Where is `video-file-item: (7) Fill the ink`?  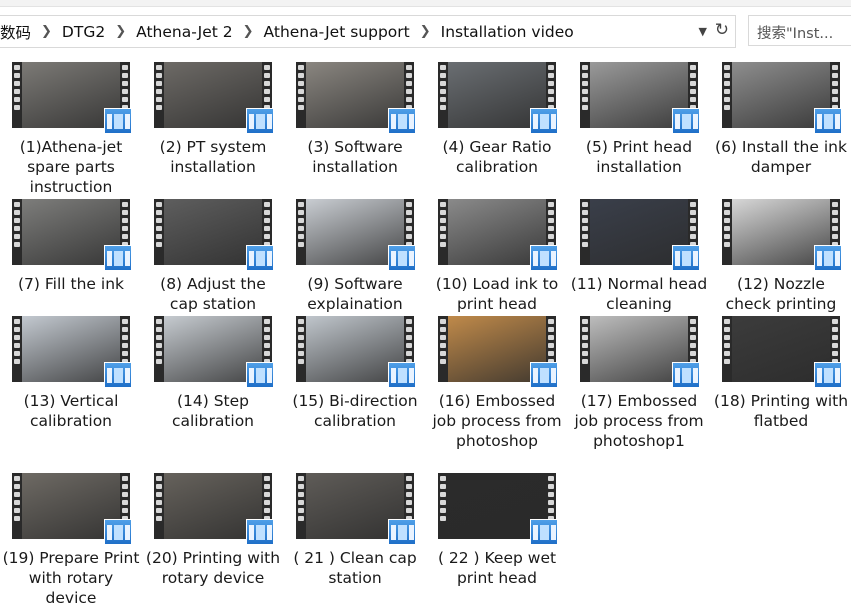 video-file-item: (7) Fill the ink is located at coordinates (71, 246).